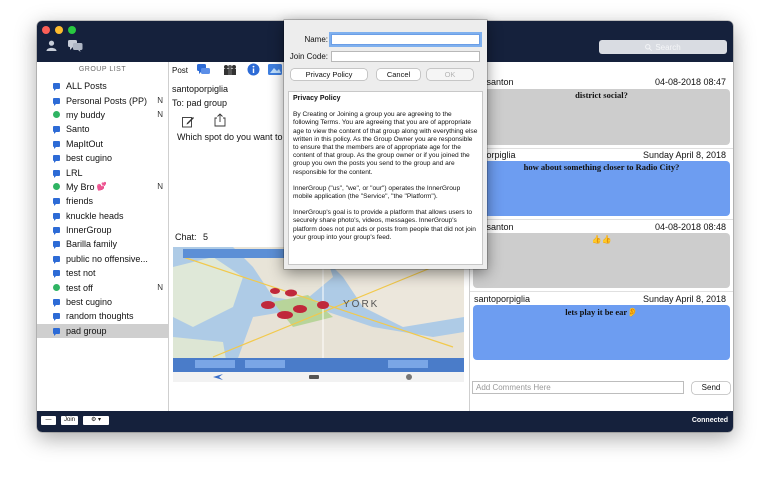 This screenshot has height=482, width=770. What do you see at coordinates (102, 316) in the screenshot?
I see `sidebar-item: random thoughts` at bounding box center [102, 316].